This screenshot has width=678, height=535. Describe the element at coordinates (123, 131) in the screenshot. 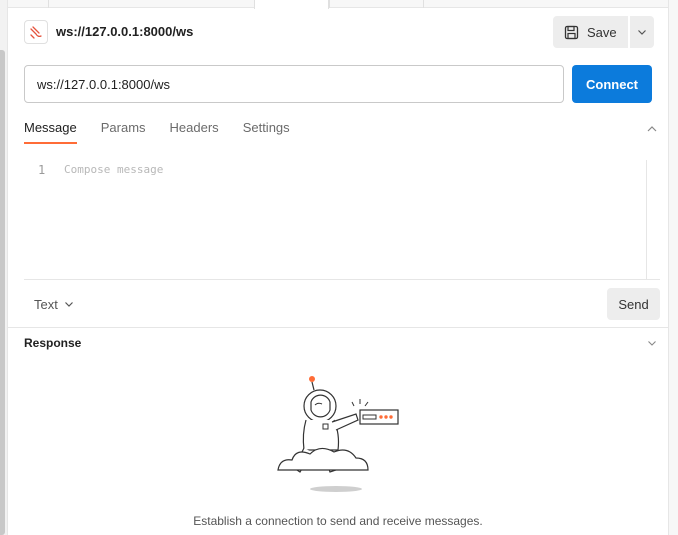

I see `tab-params: Params` at that location.